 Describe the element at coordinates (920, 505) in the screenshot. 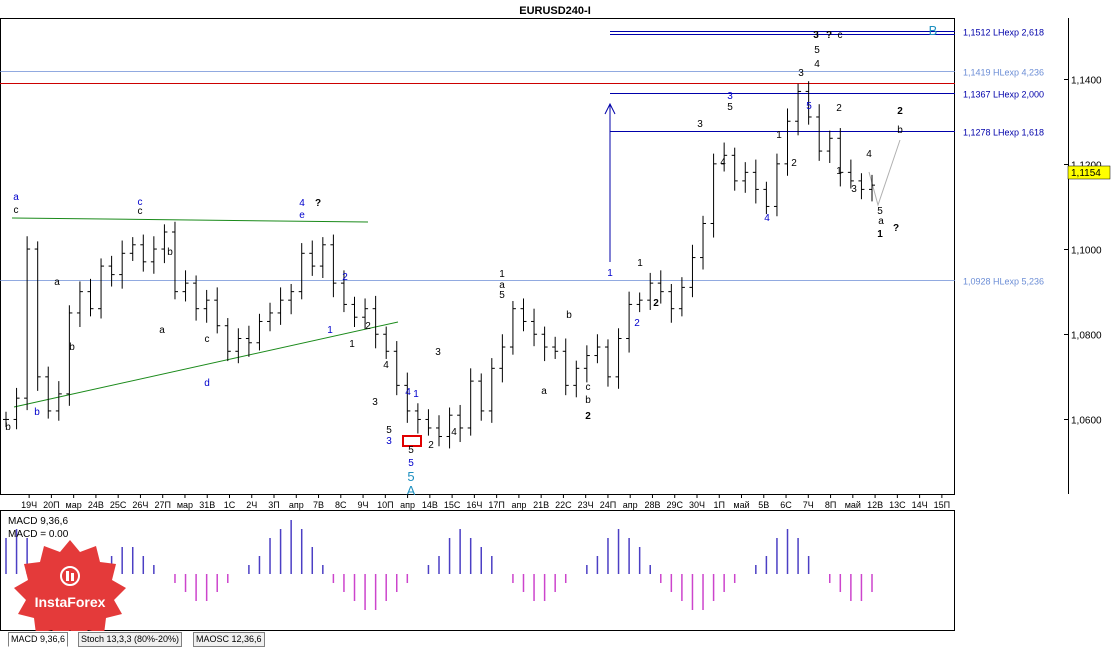

I see `x-tick-label: 14Ч` at that location.